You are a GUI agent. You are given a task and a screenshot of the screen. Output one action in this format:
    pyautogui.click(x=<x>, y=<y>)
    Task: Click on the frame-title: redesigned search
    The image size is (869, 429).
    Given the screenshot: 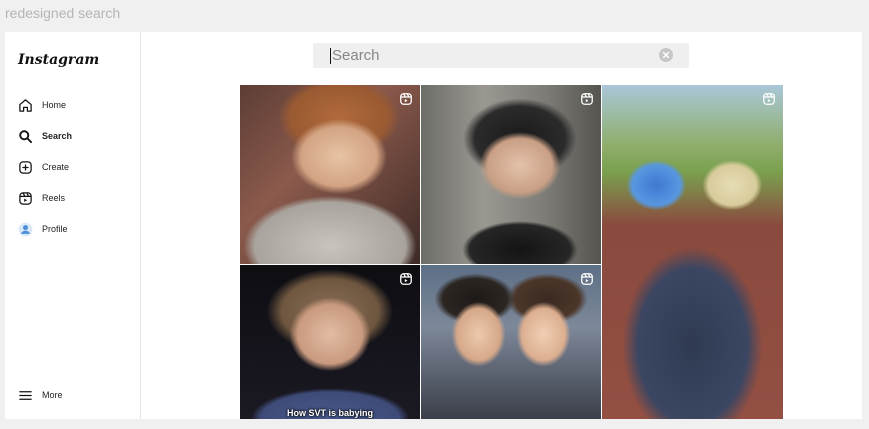 What is the action you would take?
    pyautogui.click(x=63, y=13)
    